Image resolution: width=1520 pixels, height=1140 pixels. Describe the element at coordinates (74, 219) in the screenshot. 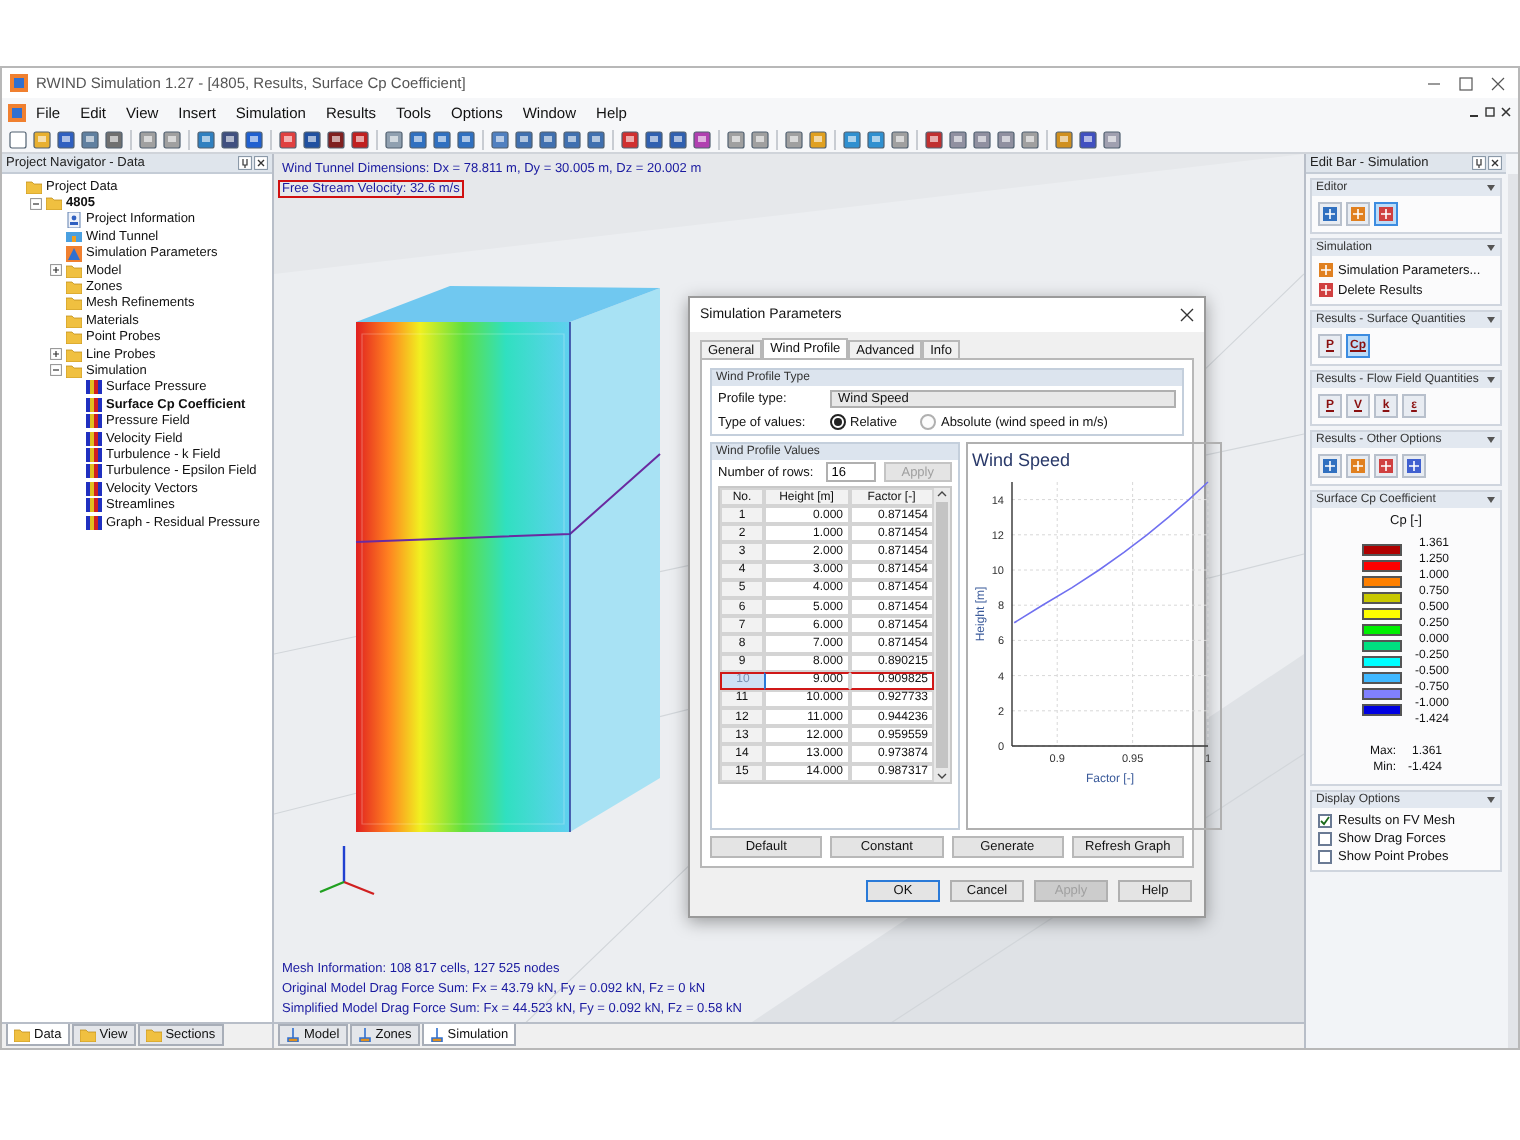

I see `document-icon` at that location.